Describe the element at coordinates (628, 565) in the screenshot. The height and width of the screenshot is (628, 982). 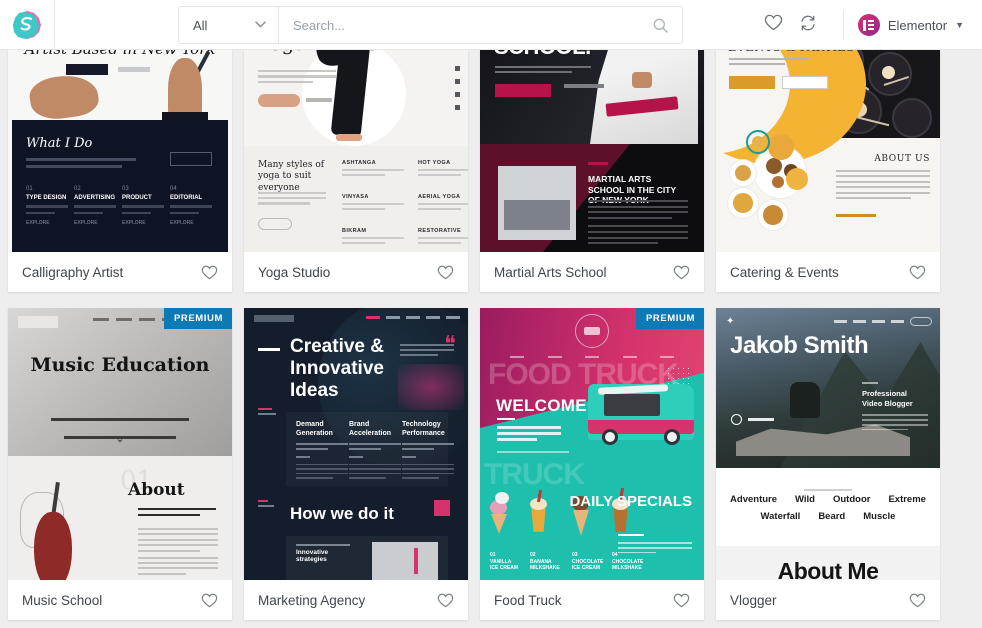
I see `preview-item-label: CHOCOLATE MILKSHAKE` at that location.